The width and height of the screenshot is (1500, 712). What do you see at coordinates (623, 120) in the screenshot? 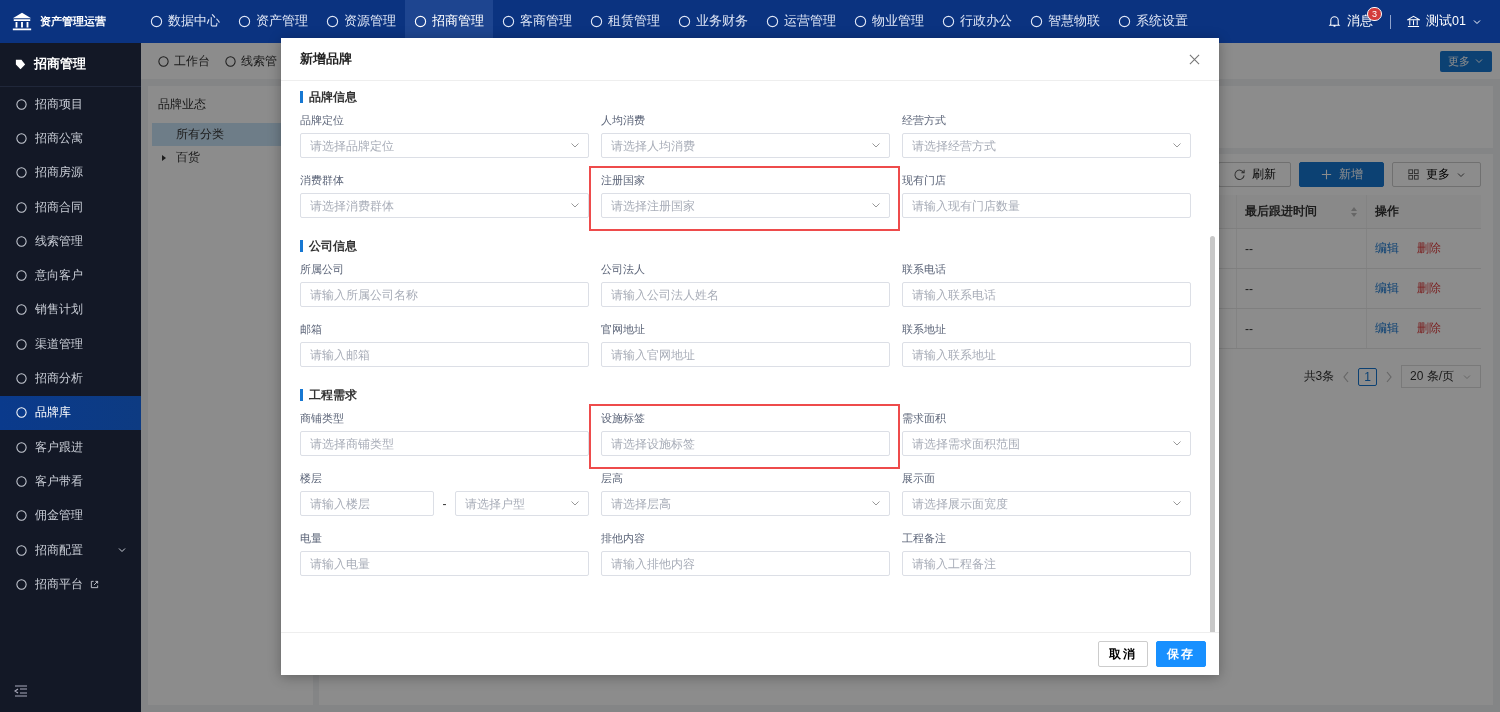
I see `field-label: 人均消费` at bounding box center [623, 120].